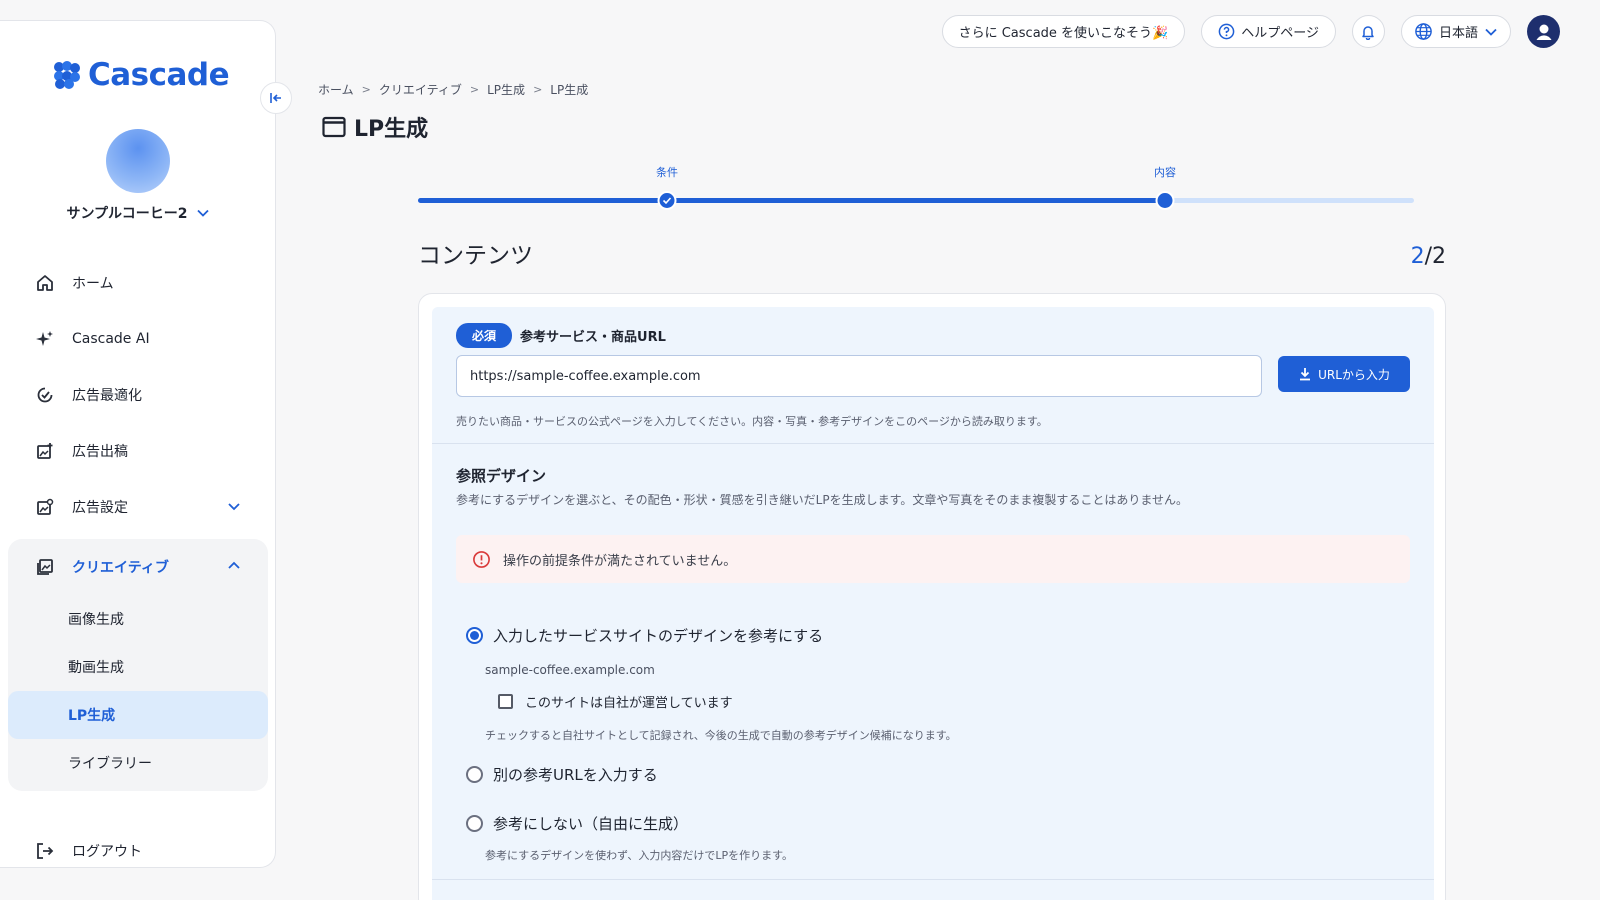 The width and height of the screenshot is (1600, 900). Describe the element at coordinates (100, 508) in the screenshot. I see `sidebar-item-label: 広告設定` at that location.